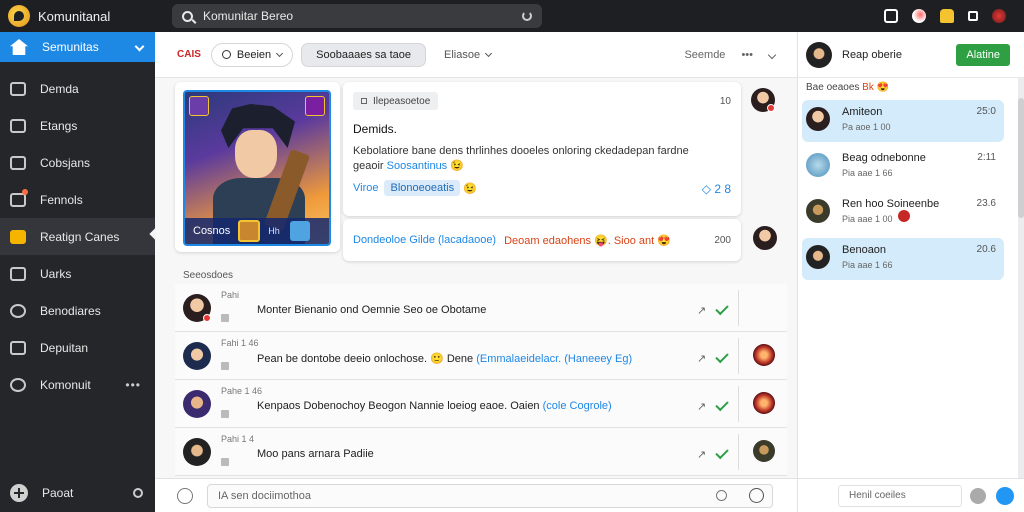  Describe the element at coordinates (467, 54) in the screenshot. I see `filter-options: Eliasoe` at that location.